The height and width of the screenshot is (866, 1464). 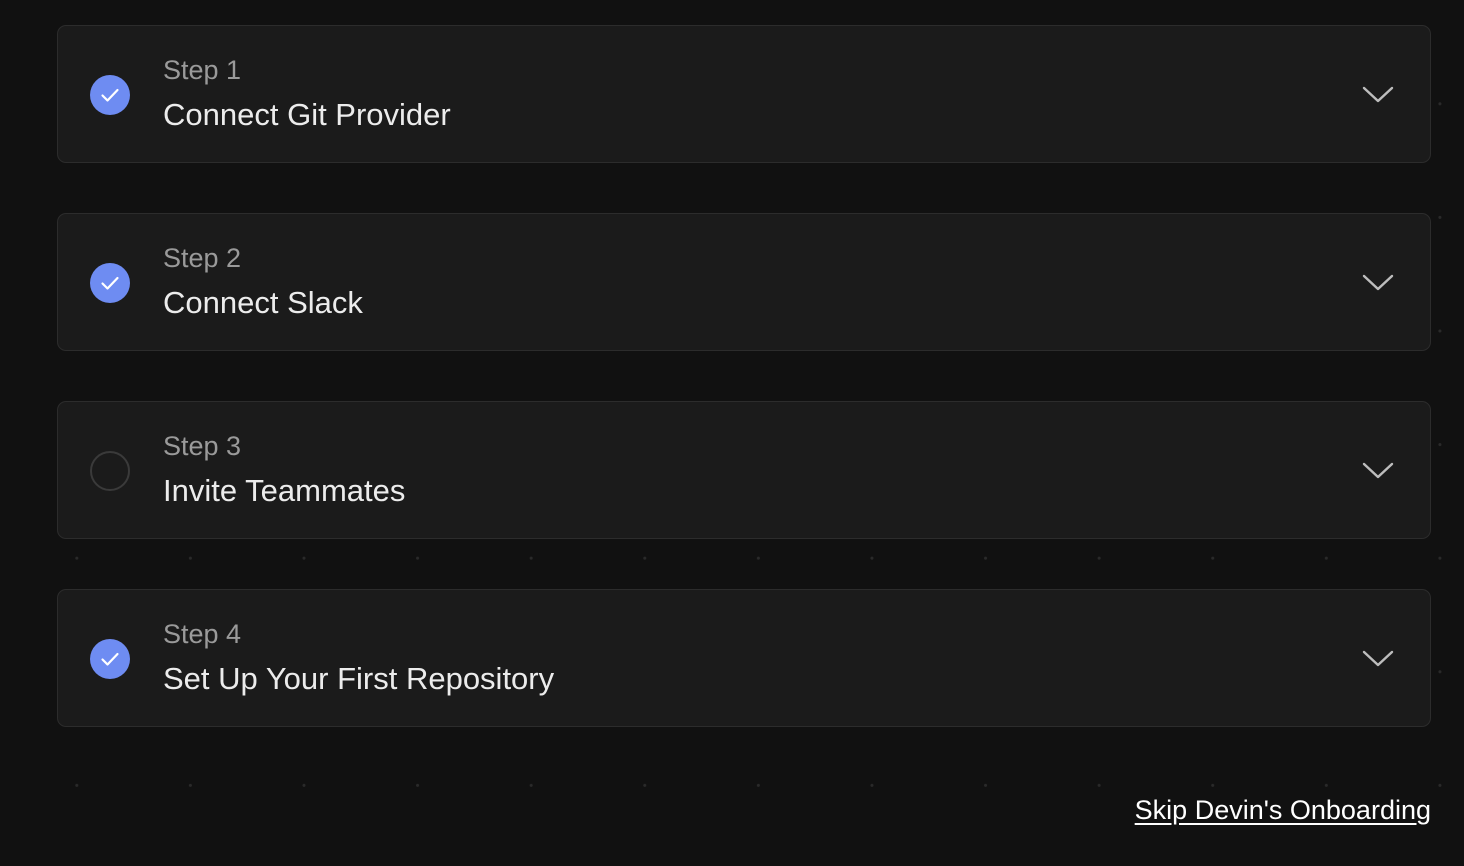 I want to click on step-title: Invite Teammates, so click(x=284, y=490).